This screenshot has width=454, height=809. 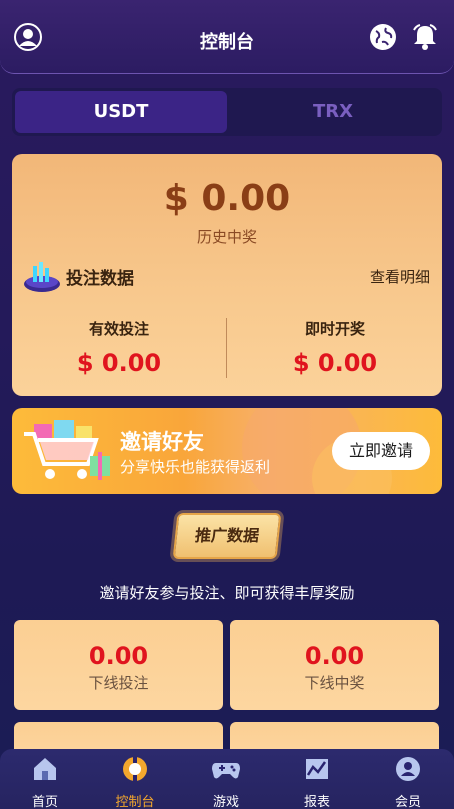 What do you see at coordinates (100, 279) in the screenshot?
I see `bet-data-title: 投注数据` at bounding box center [100, 279].